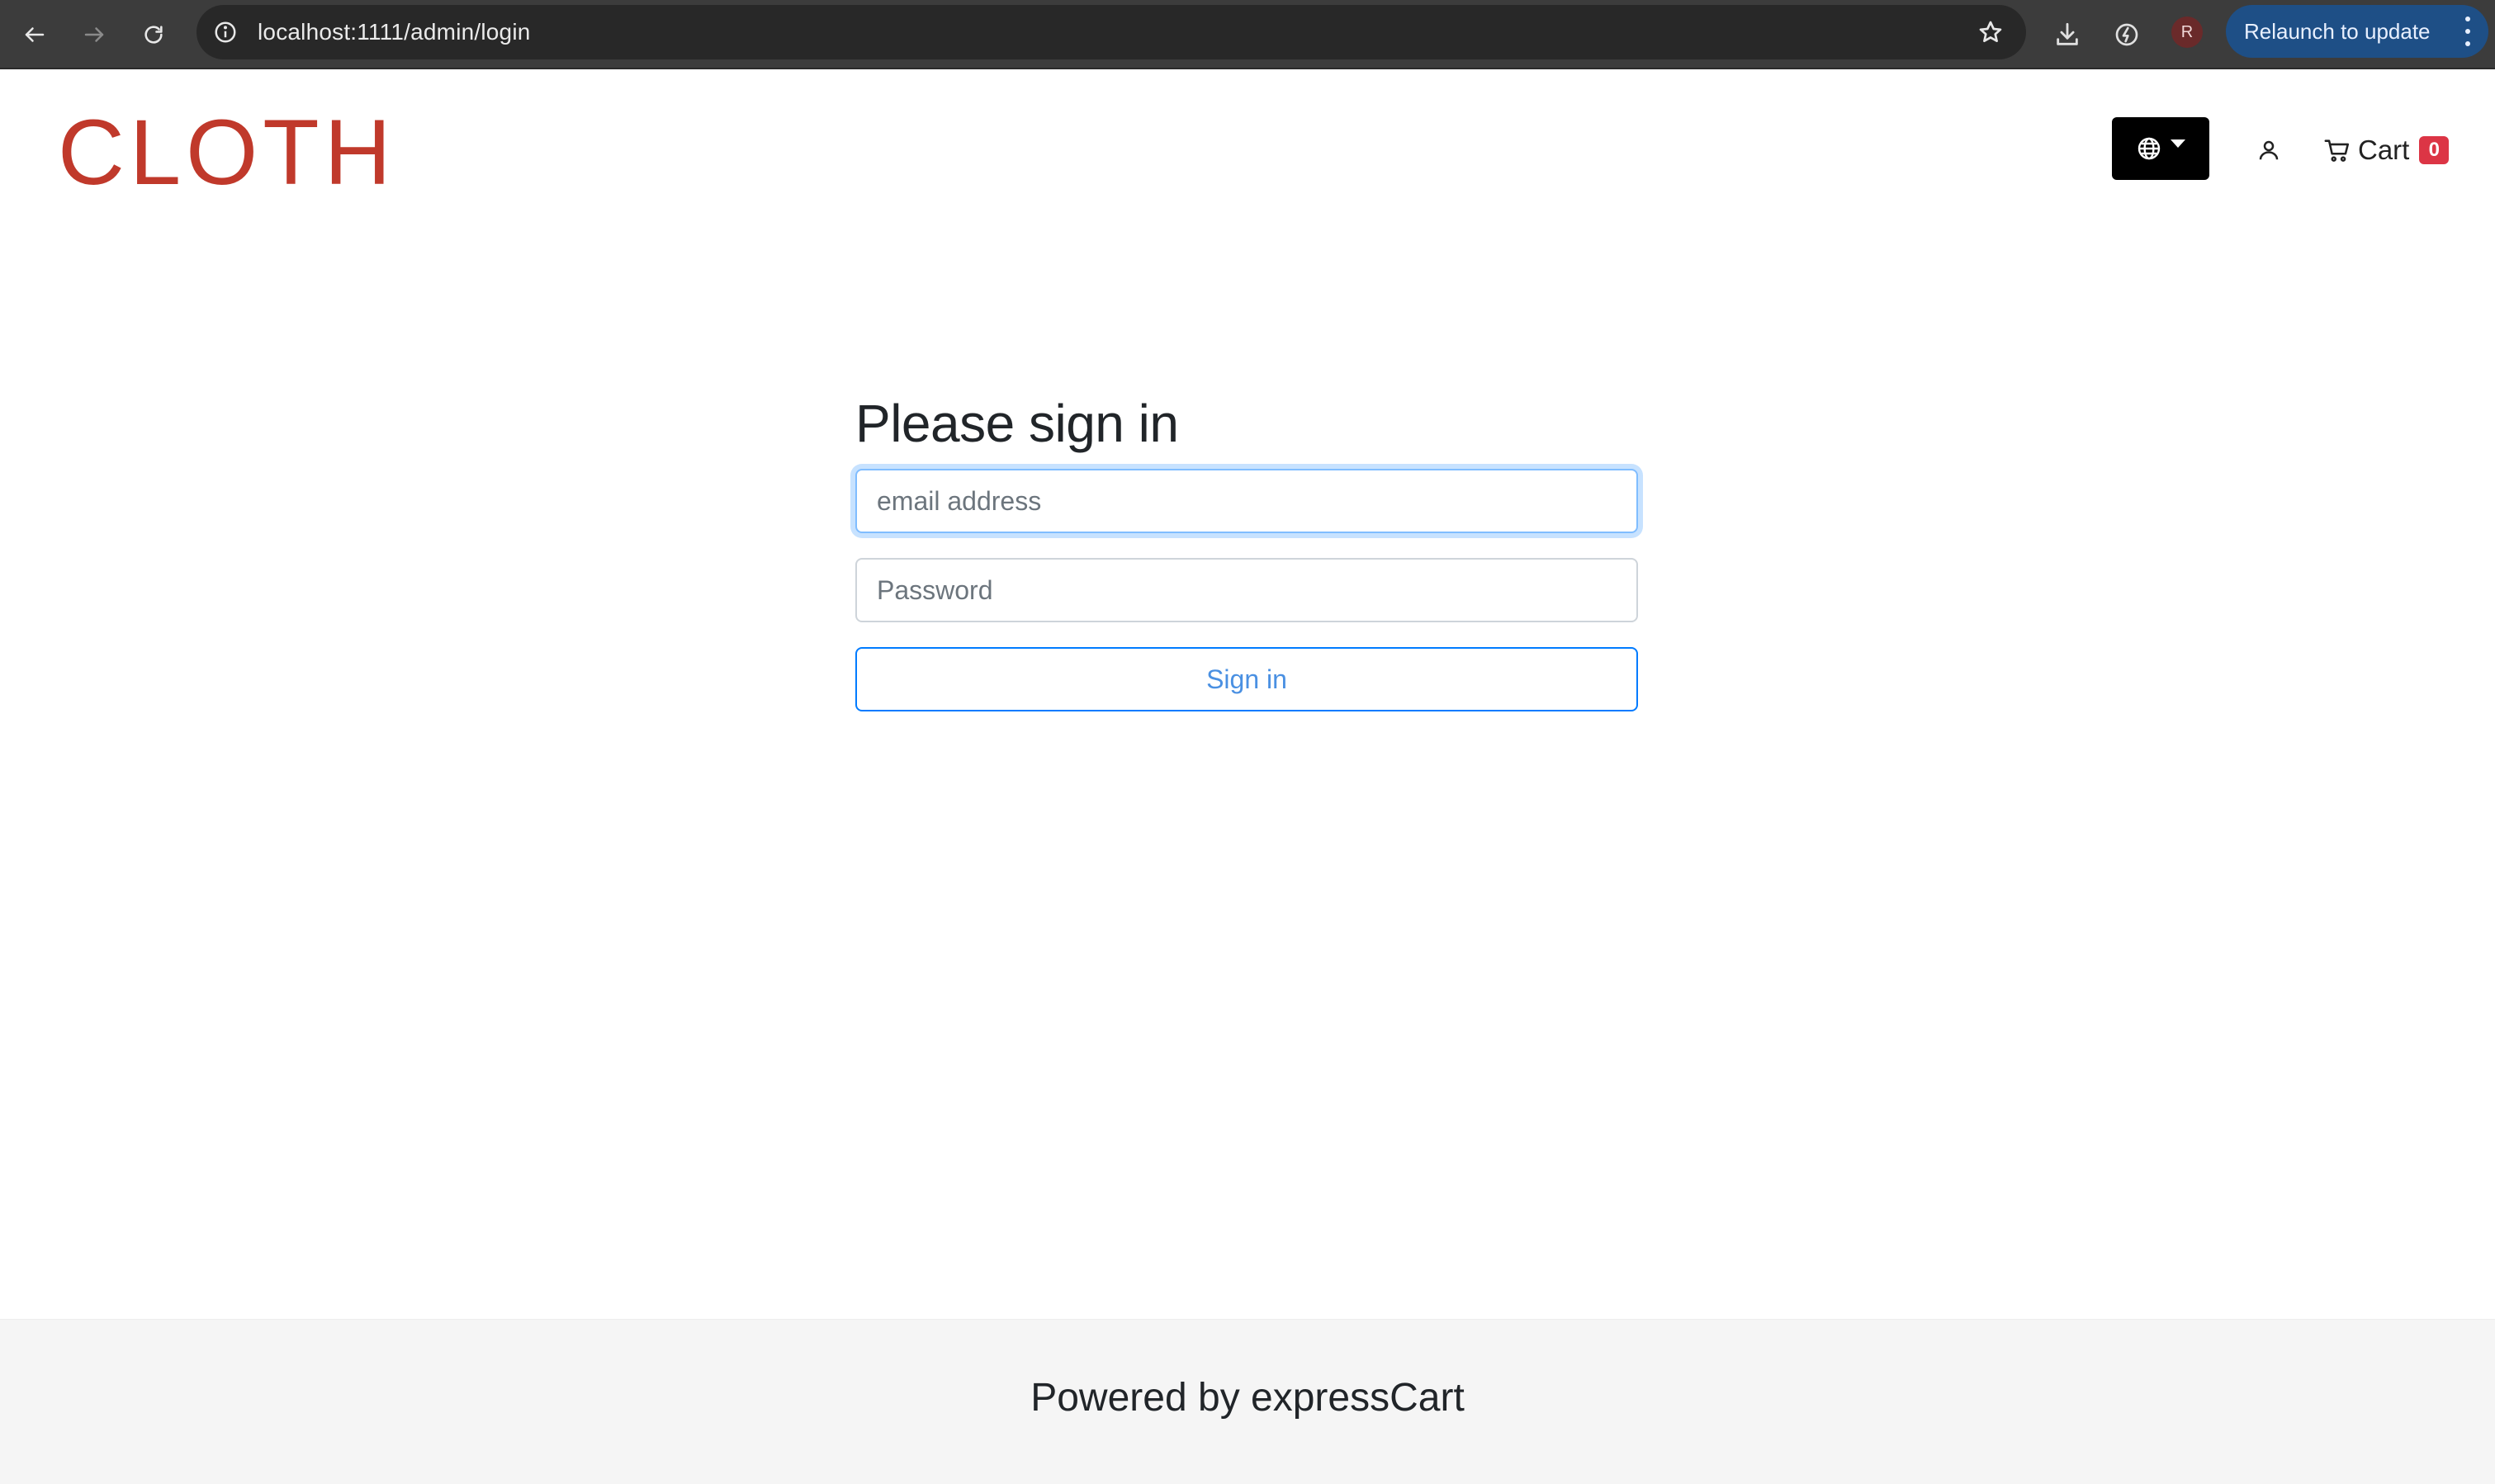 This screenshot has height=1484, width=2495. What do you see at coordinates (227, 153) in the screenshot?
I see `site-logo: CLOTH` at bounding box center [227, 153].